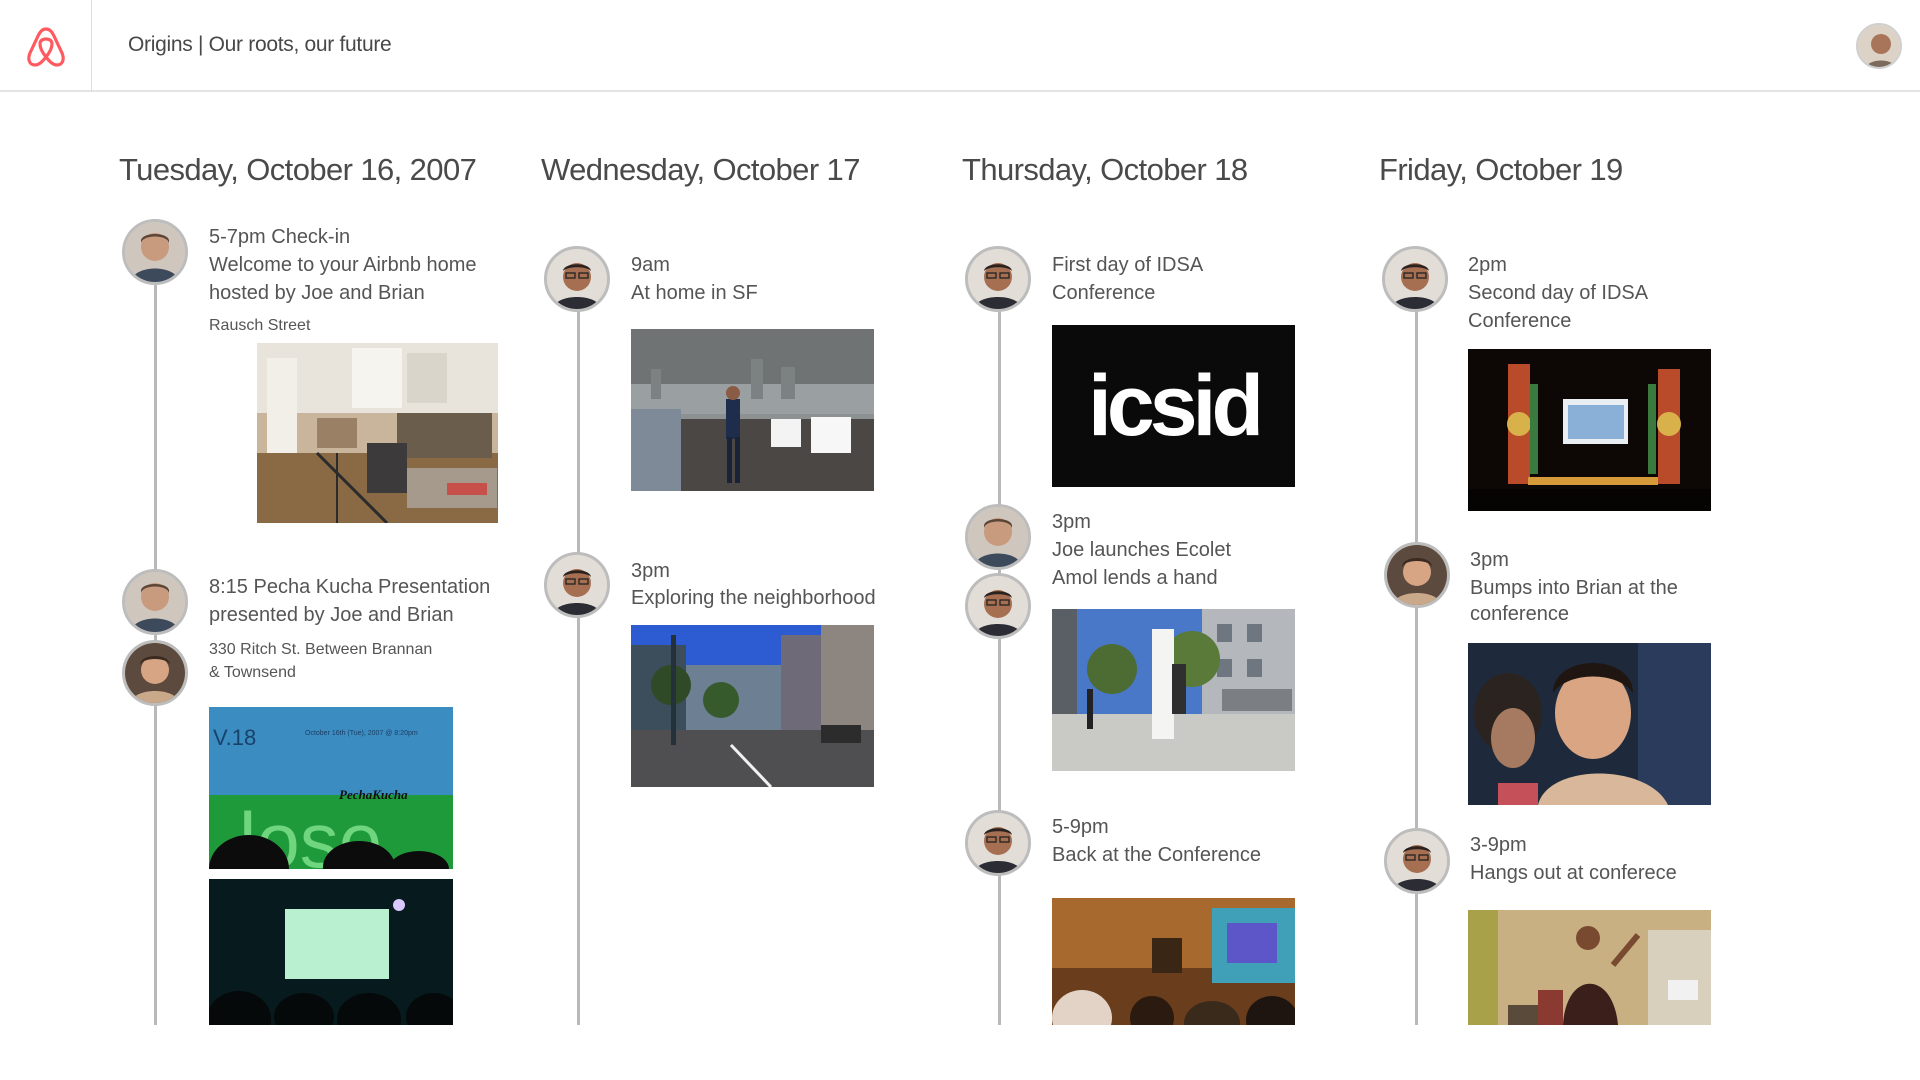  I want to click on event-description: presented by Joe and Brian, so click(331, 615).